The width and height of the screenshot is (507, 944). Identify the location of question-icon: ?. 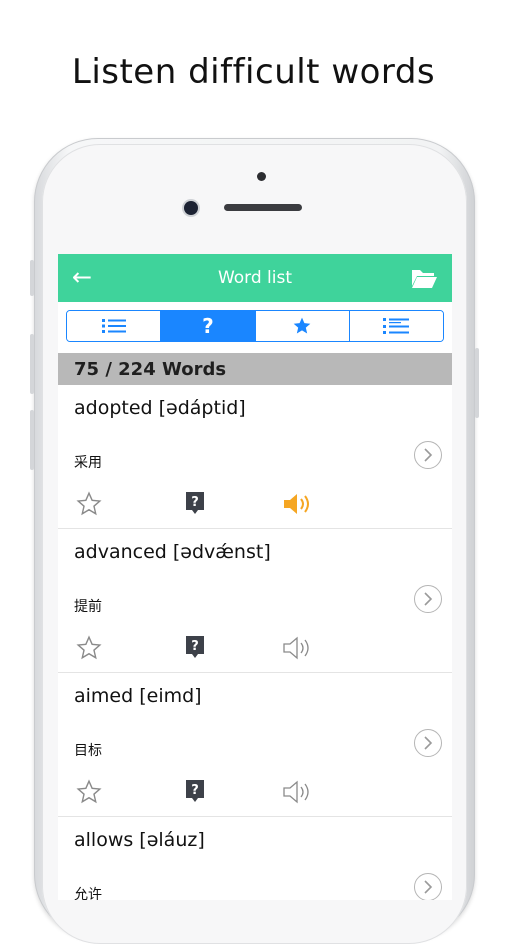
(208, 326).